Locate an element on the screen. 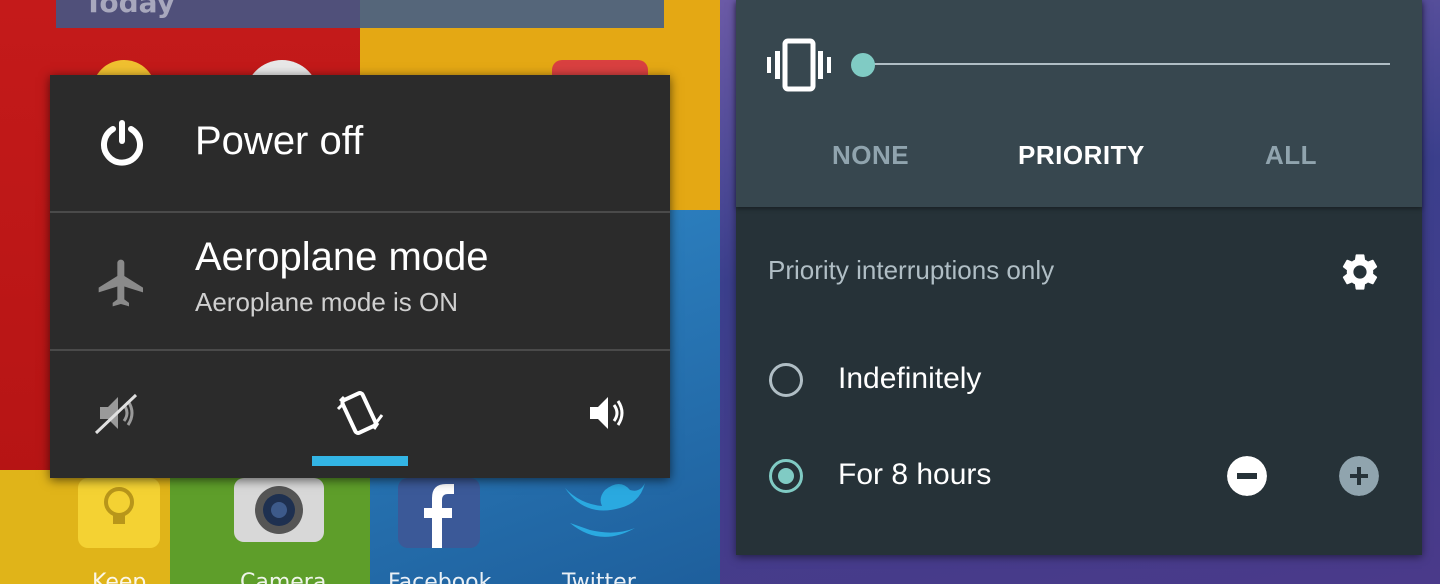 The width and height of the screenshot is (1440, 584). keep-app-icon is located at coordinates (119, 513).